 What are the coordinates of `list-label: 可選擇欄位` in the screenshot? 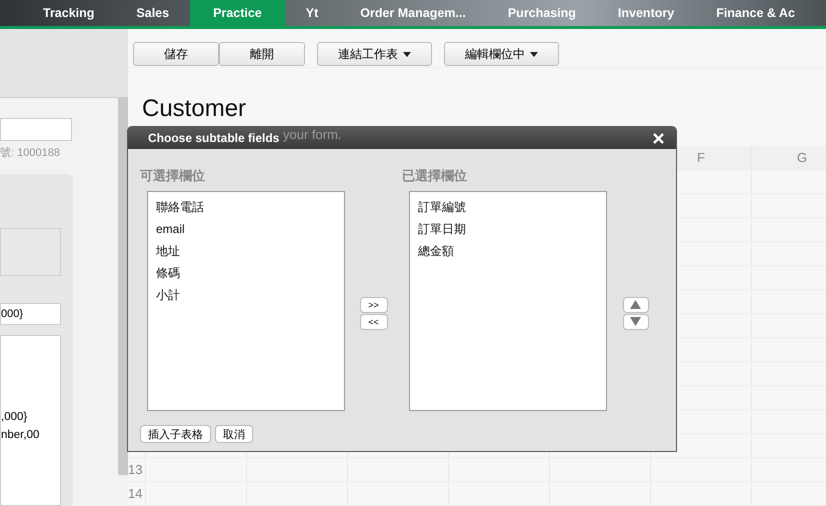 It's located at (173, 176).